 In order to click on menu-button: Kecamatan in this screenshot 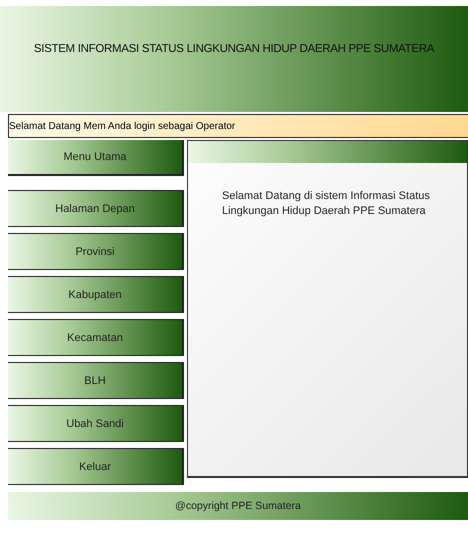, I will do `click(96, 337)`.